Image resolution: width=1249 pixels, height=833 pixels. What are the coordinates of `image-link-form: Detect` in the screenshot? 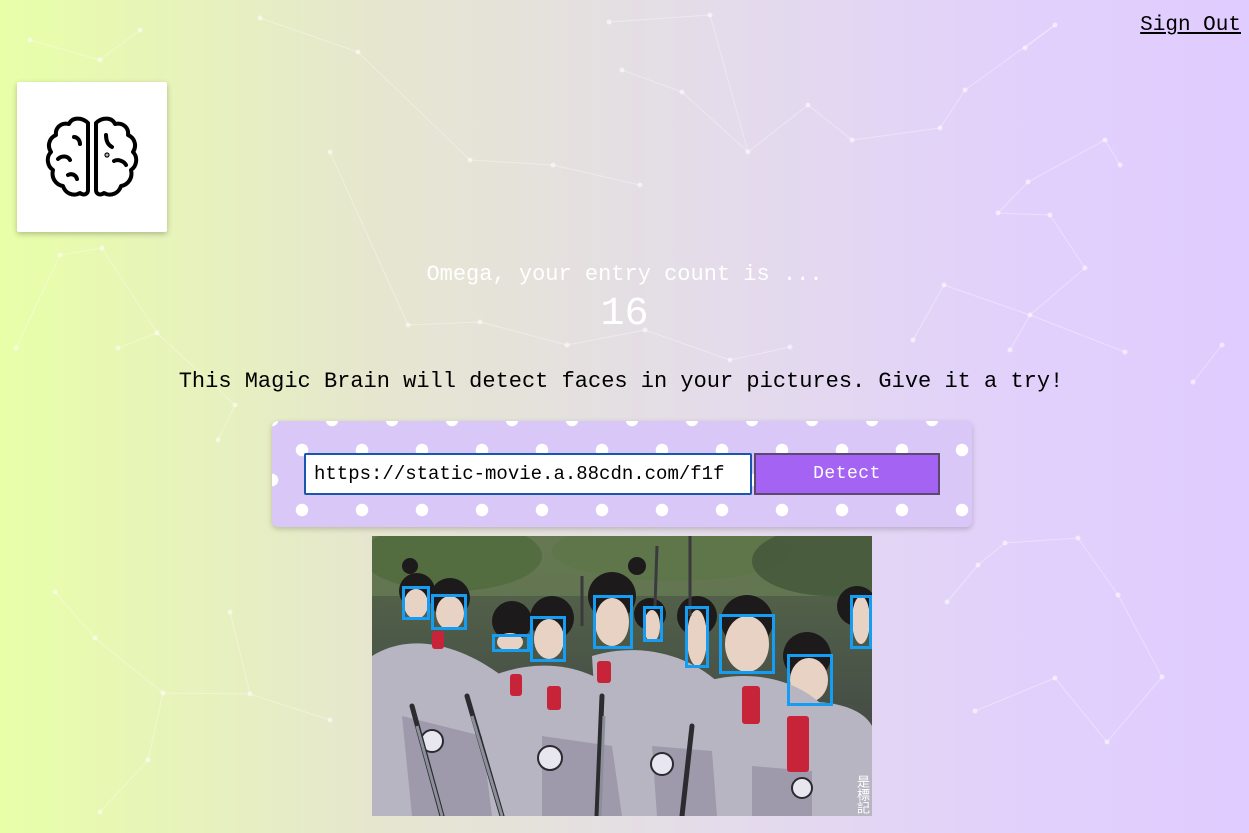 It's located at (622, 474).